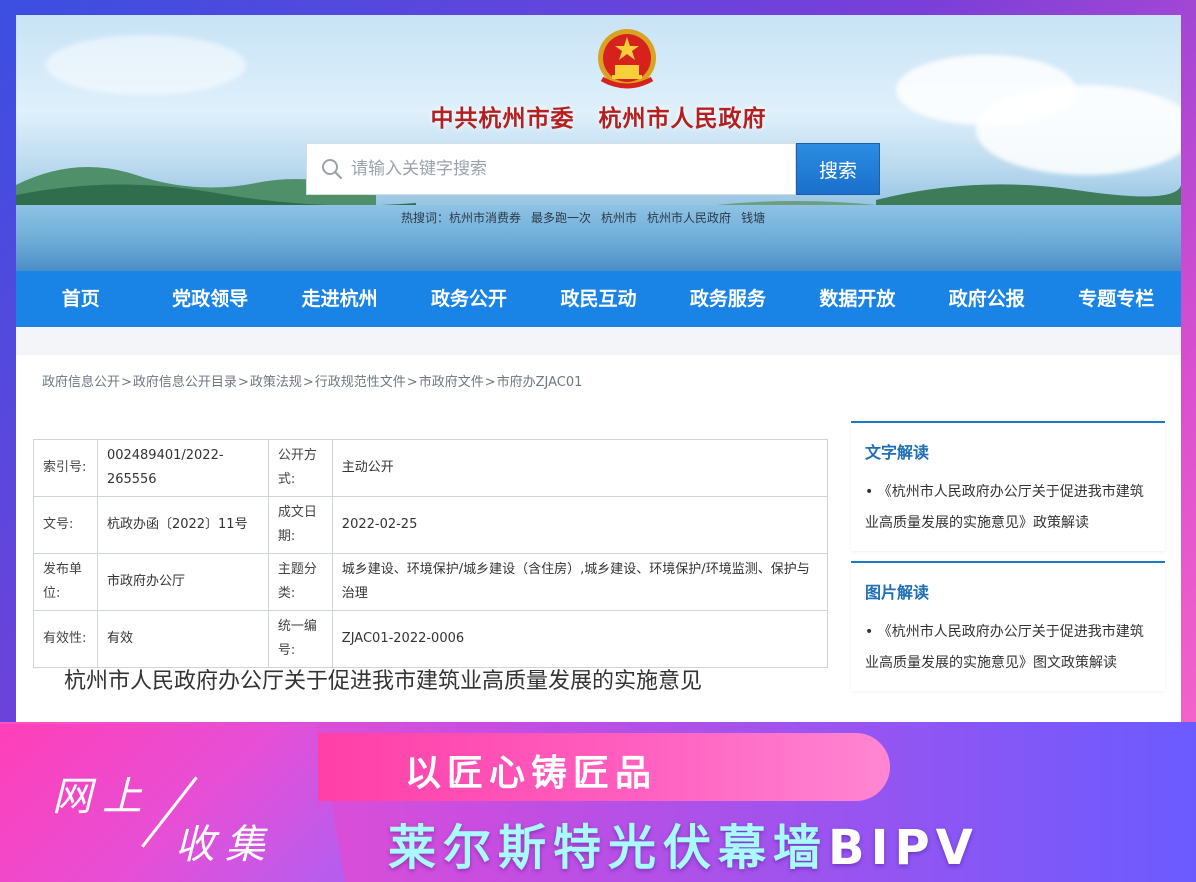 Image resolution: width=1196 pixels, height=882 pixels. What do you see at coordinates (689, 217) in the screenshot?
I see `hot-word: 杭州市人民政府` at bounding box center [689, 217].